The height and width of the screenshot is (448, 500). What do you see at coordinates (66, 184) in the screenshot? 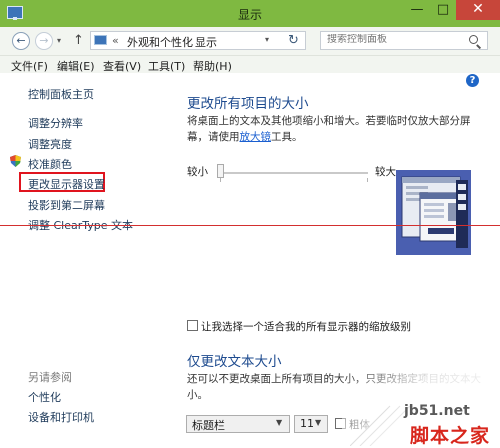
I see `sidebar-item-monitor-settings: 更改显示器设置` at bounding box center [66, 184].